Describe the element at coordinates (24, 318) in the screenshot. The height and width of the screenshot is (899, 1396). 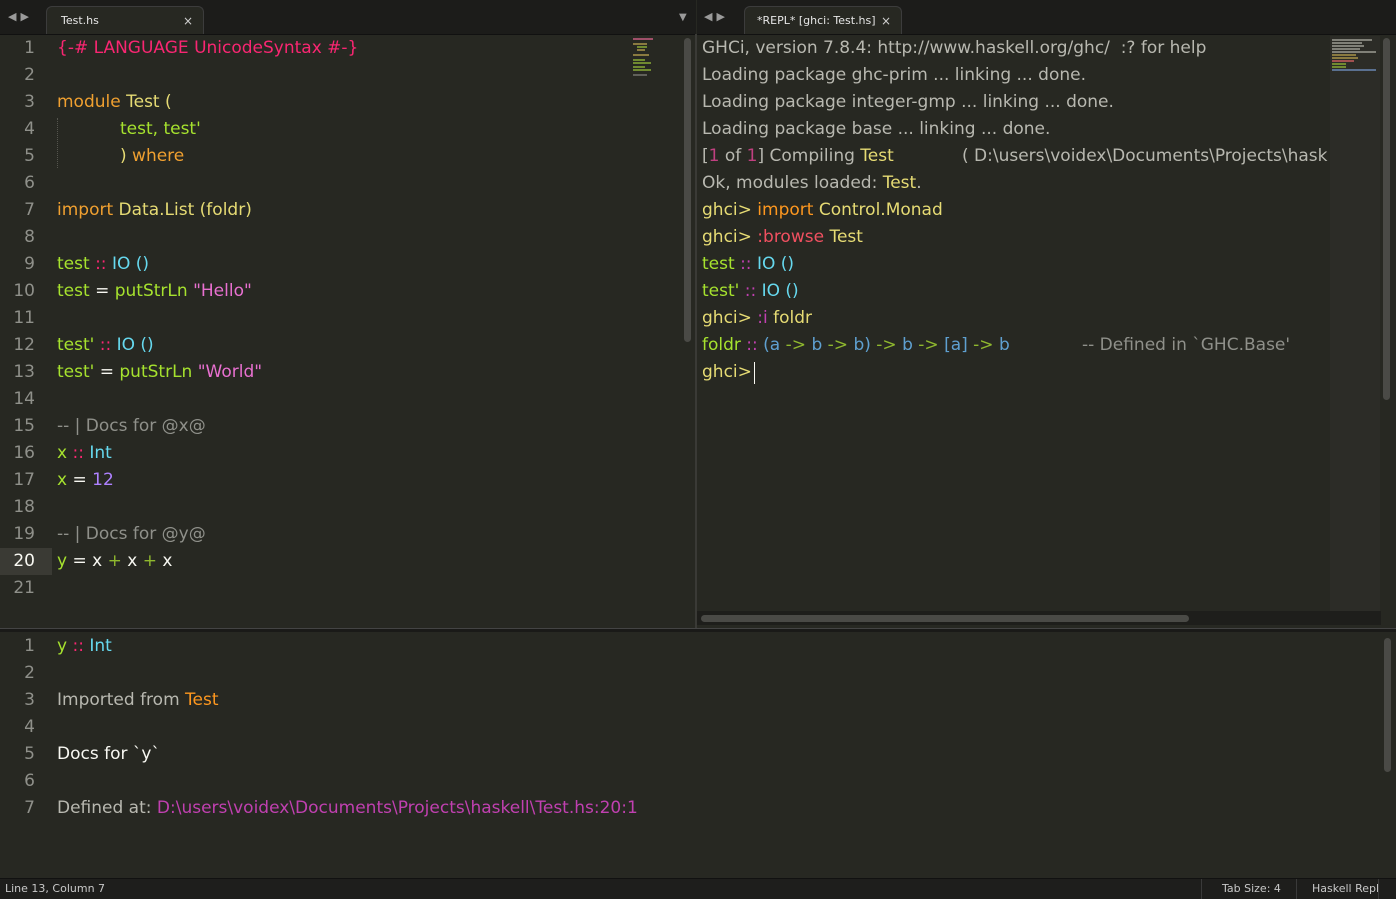
I see `line-number: 11` at that location.